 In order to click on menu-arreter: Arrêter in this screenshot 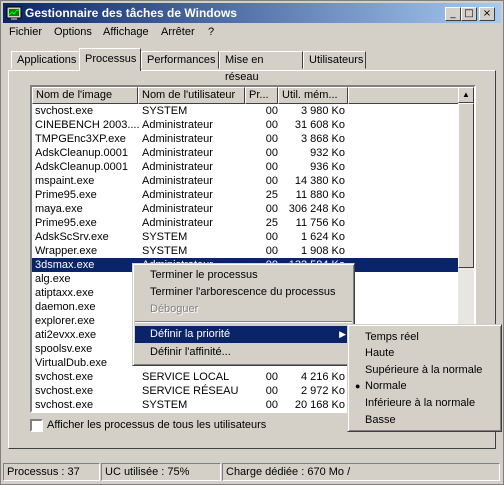, I will do `click(178, 32)`.